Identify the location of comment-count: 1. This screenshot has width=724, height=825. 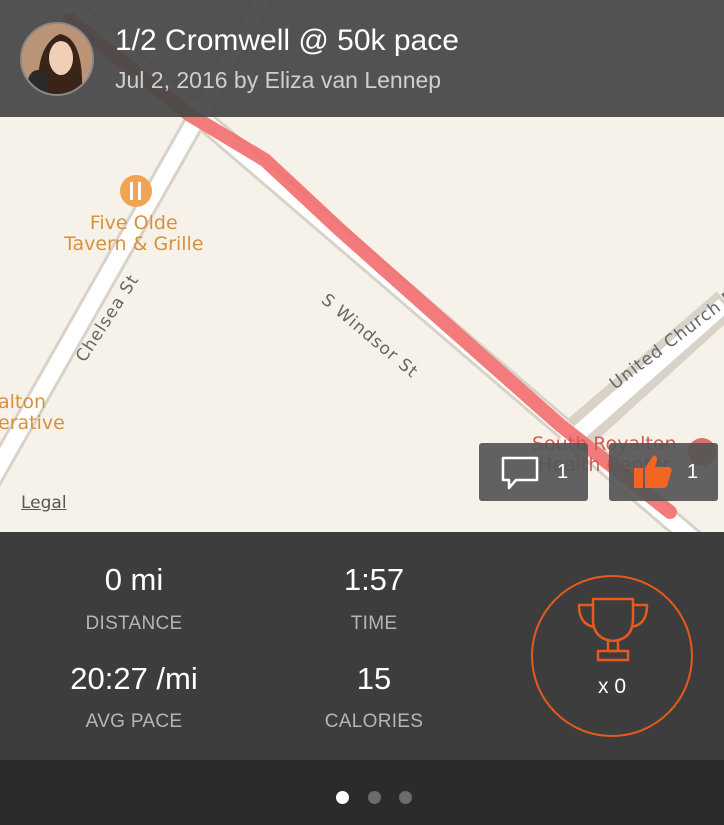
(563, 472).